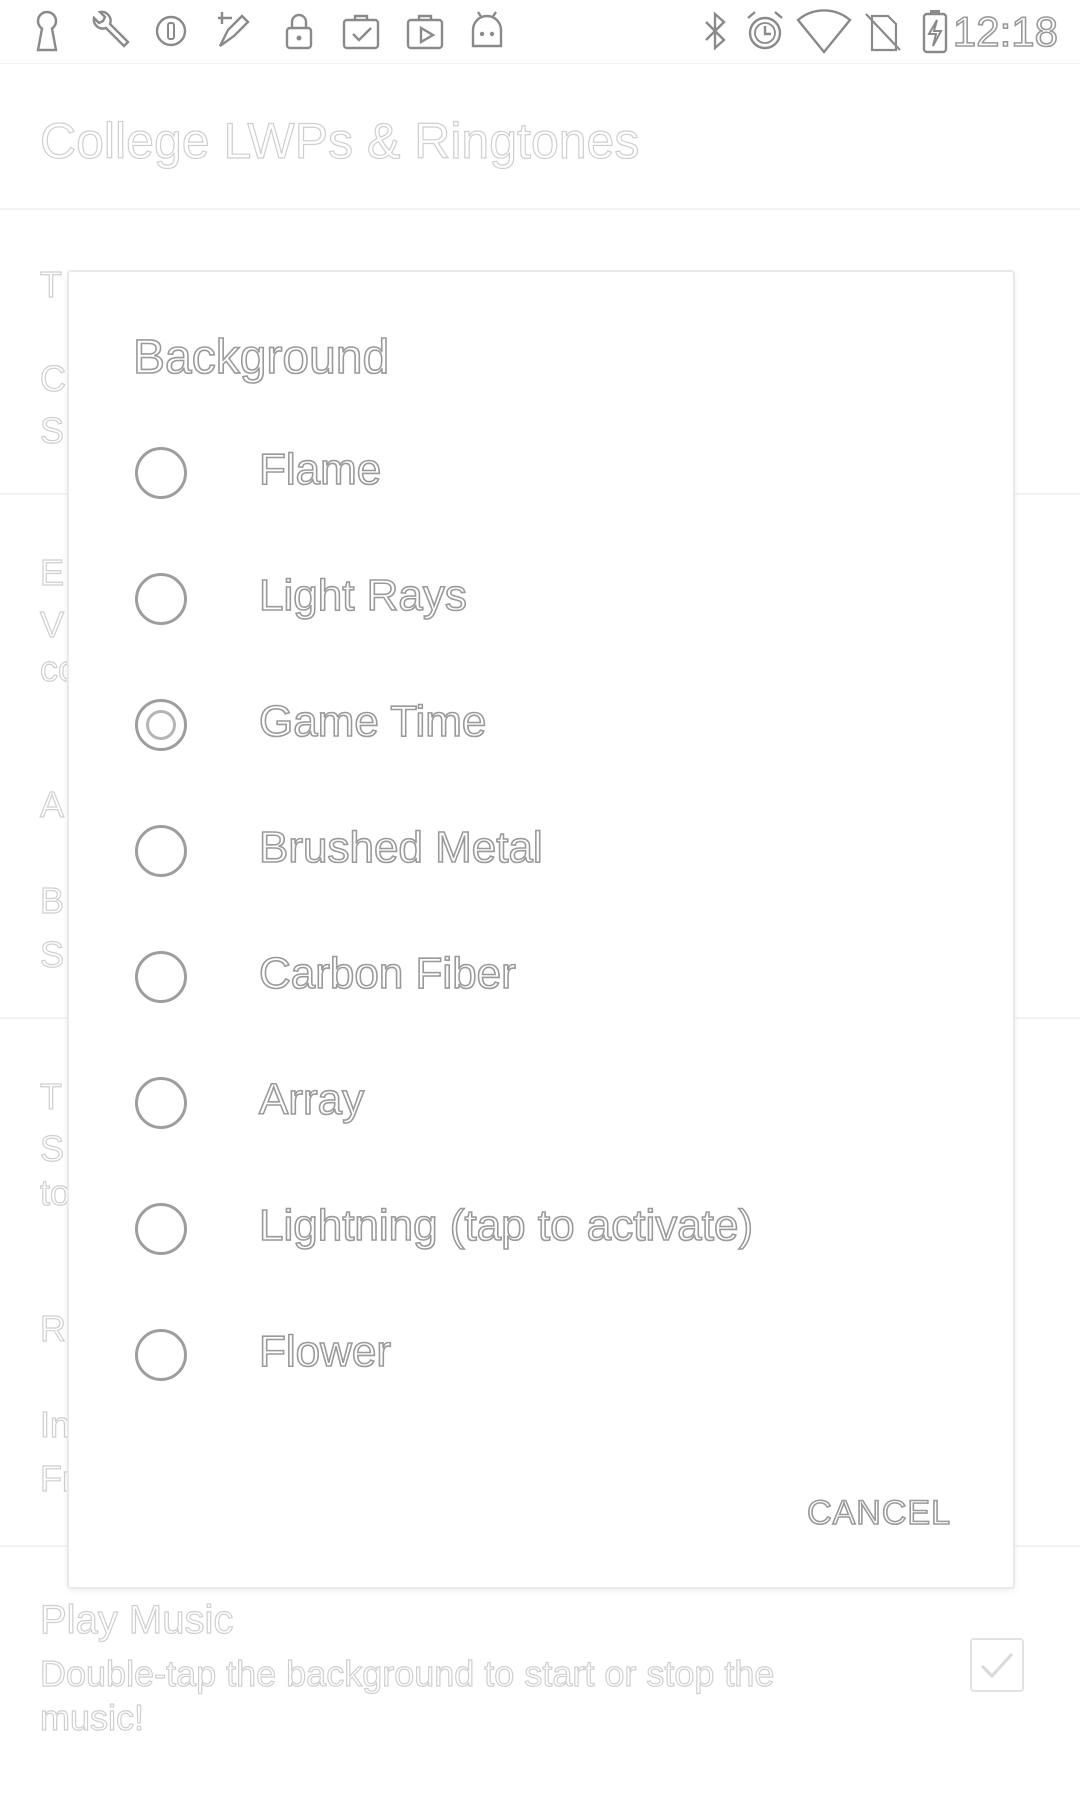 The height and width of the screenshot is (1794, 1080). I want to click on option-label: Brushed Metal, so click(400, 847).